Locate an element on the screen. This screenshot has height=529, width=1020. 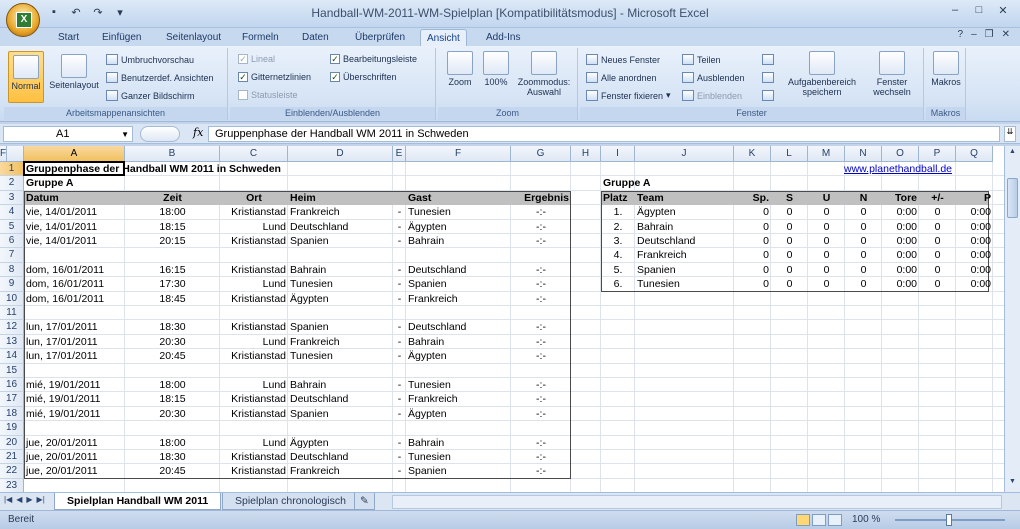
standings-team: Ägypten is located at coordinates (684, 212).